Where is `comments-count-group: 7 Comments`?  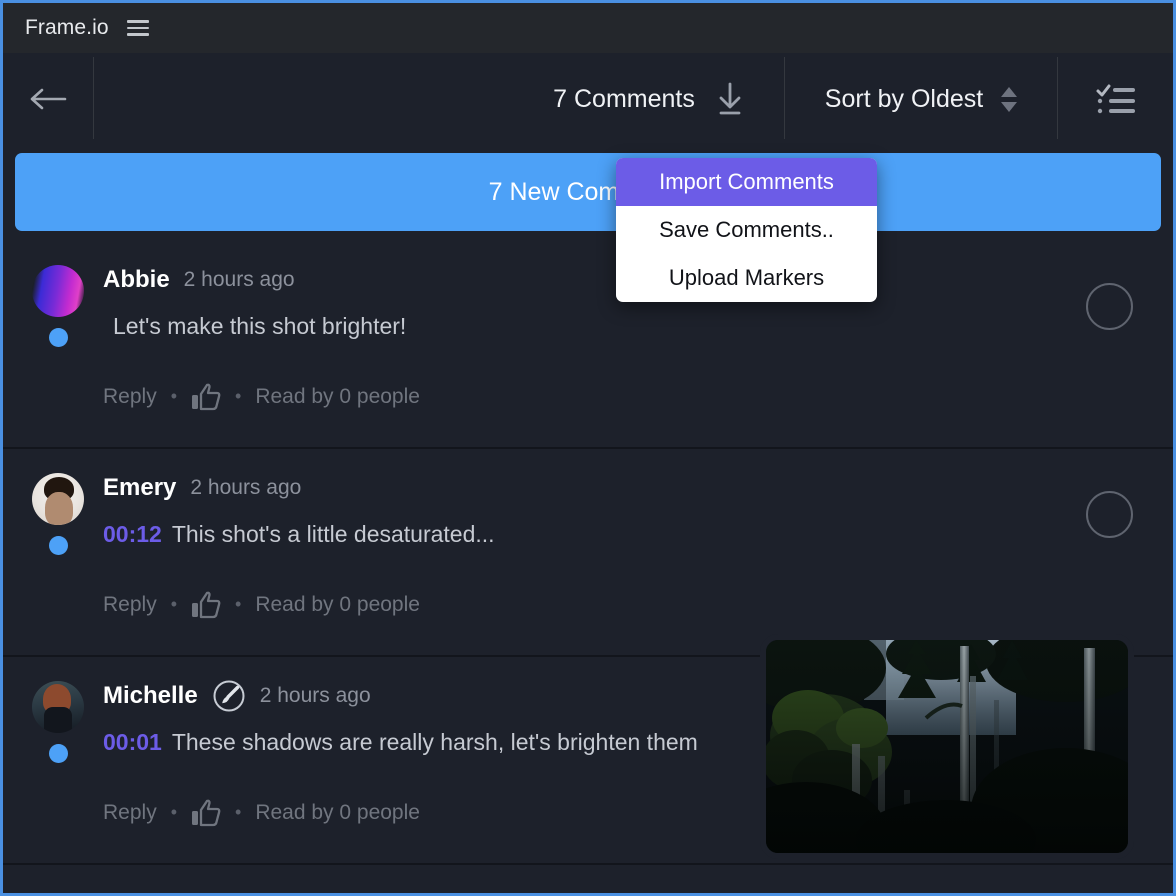
comments-count-group: 7 Comments is located at coordinates (648, 99).